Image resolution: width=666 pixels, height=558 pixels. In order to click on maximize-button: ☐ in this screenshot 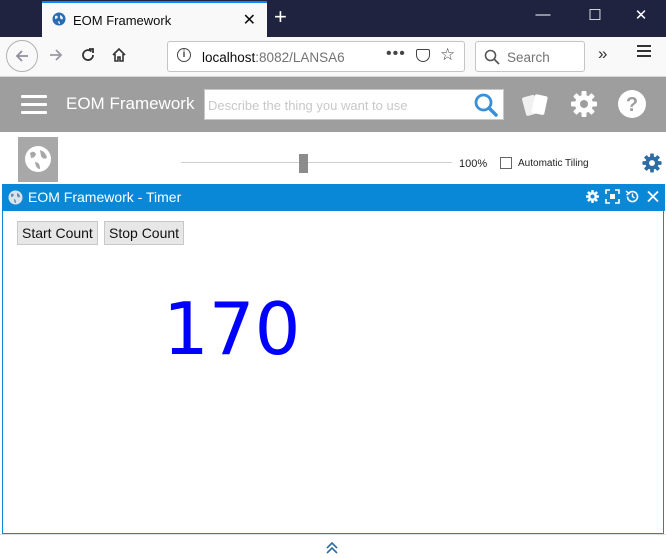, I will do `click(595, 15)`.